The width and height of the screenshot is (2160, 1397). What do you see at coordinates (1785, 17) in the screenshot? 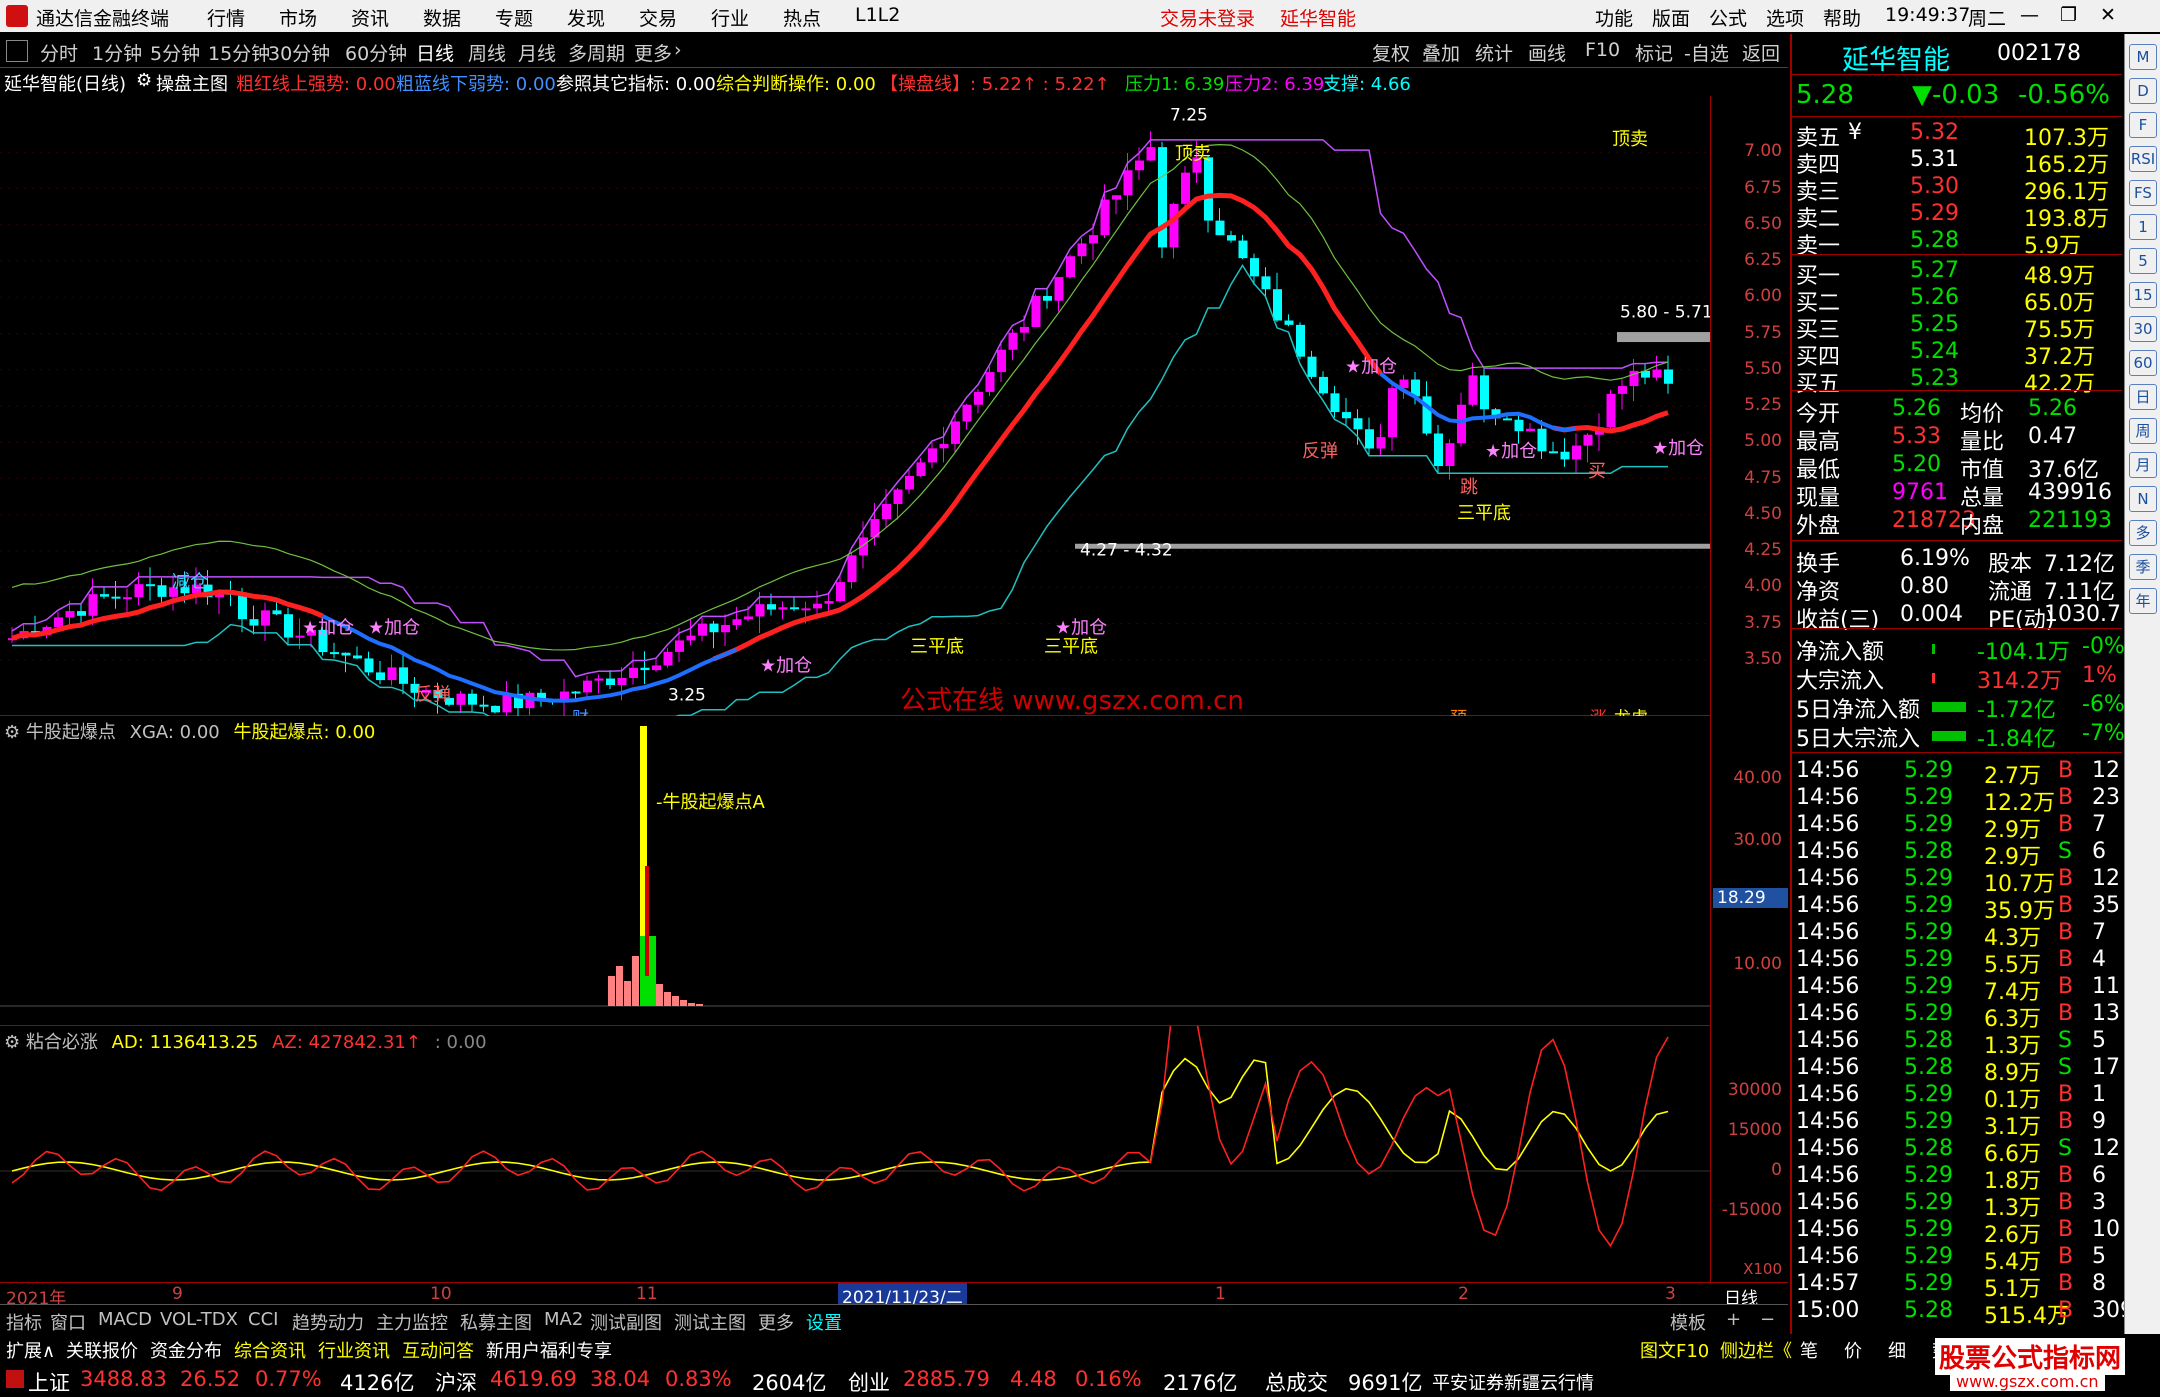
I see `menu-item: 选项` at bounding box center [1785, 17].